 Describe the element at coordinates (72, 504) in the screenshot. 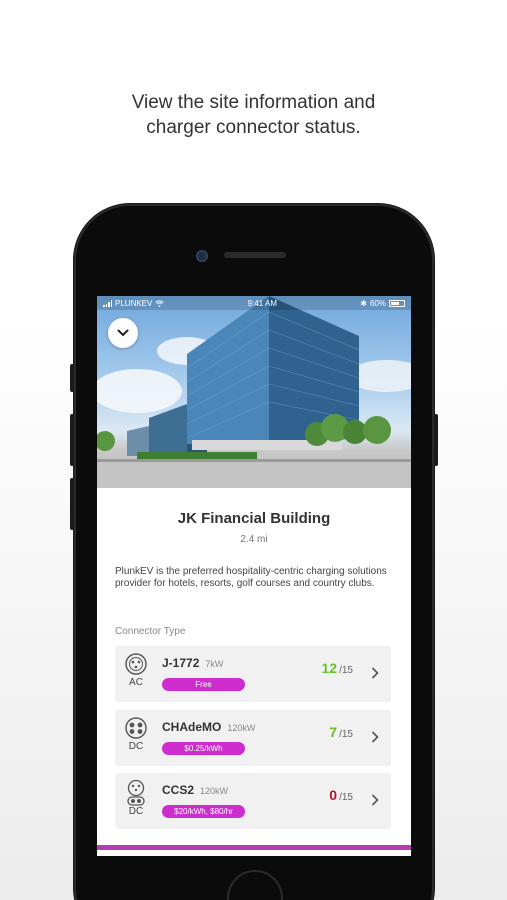

I see `volume-down-button` at that location.